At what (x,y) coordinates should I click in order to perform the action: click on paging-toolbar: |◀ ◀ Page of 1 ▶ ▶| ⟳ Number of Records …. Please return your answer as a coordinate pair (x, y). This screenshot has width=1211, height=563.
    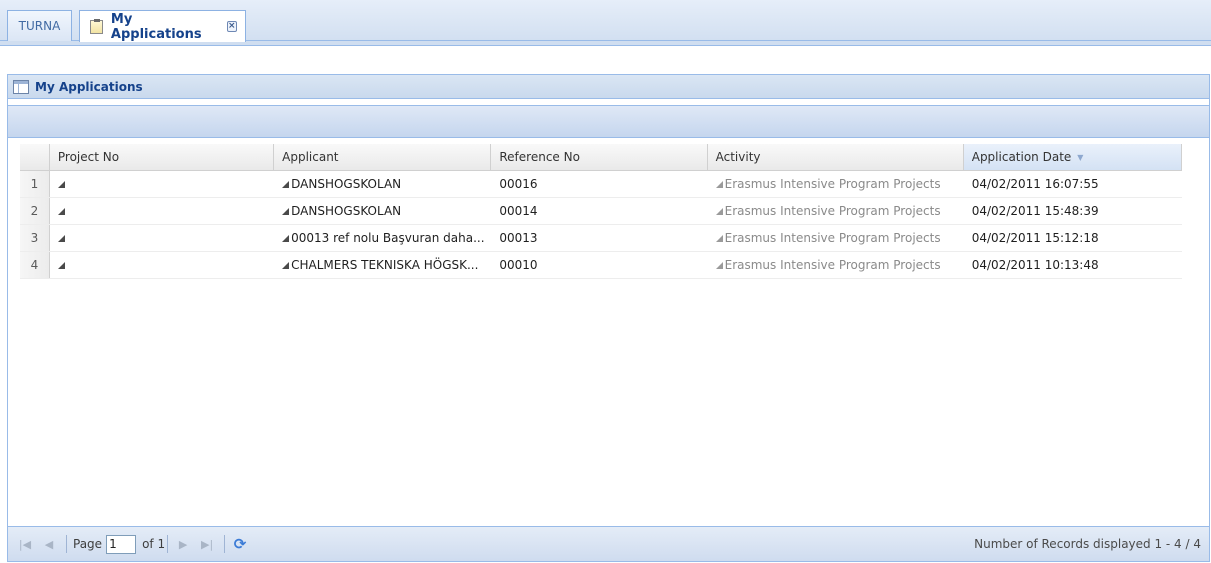
    Looking at the image, I should click on (608, 543).